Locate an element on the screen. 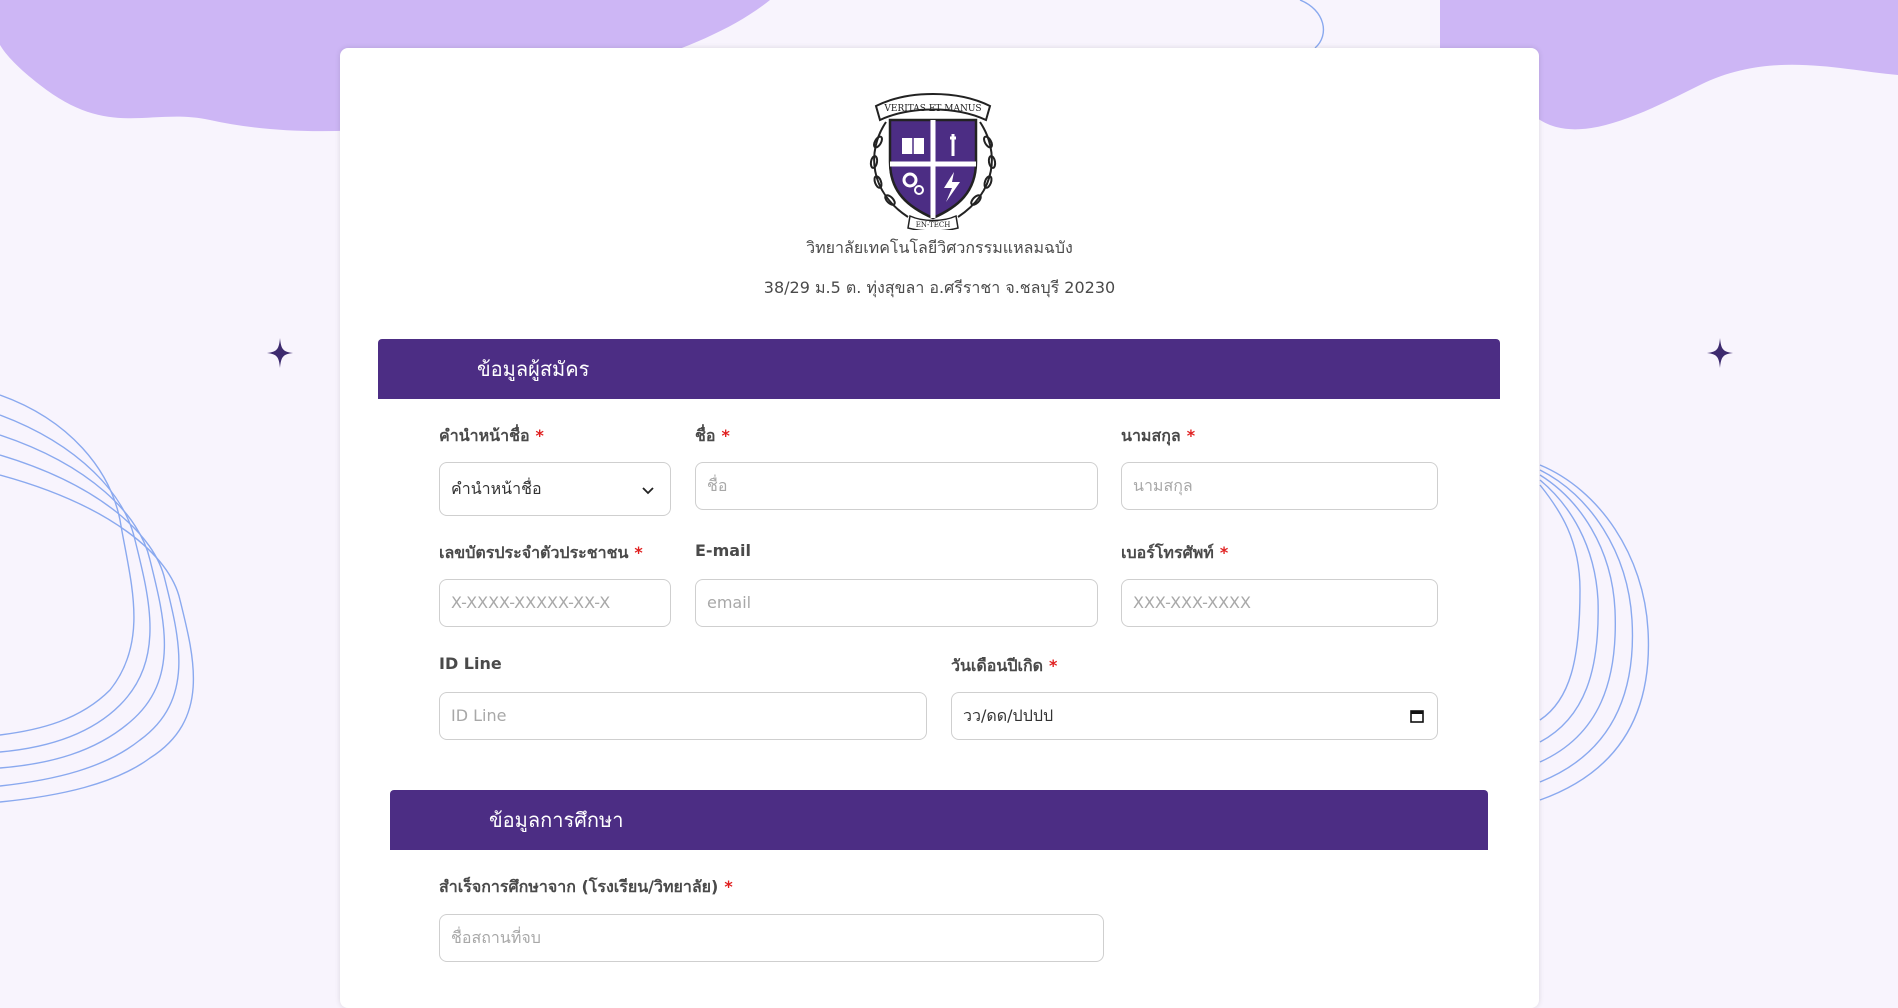 Image resolution: width=1898 pixels, height=1008 pixels. birthdate-value: วว/ดด/ปปปป is located at coordinates (1008, 715).